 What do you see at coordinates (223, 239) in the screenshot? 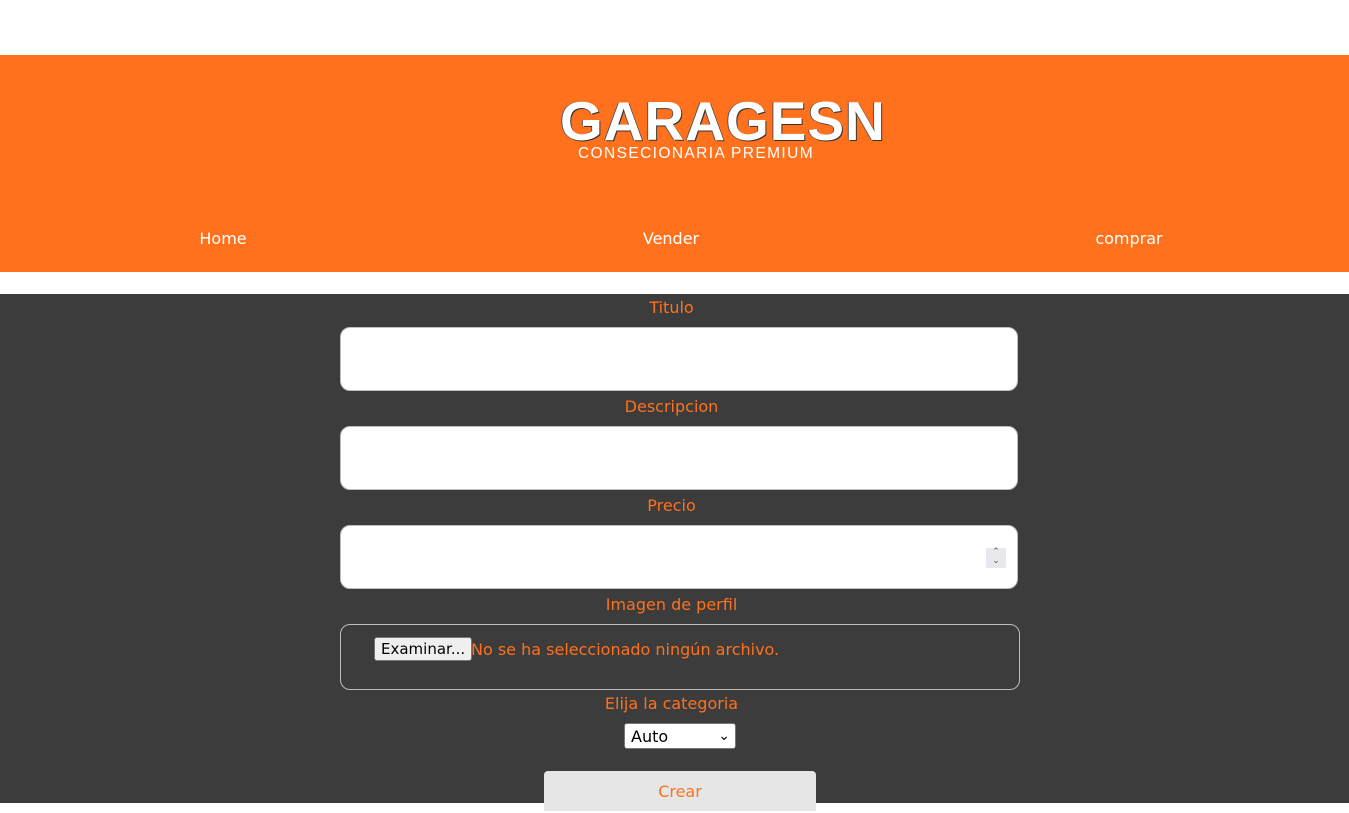
I see `nav-home-link: Home` at bounding box center [223, 239].